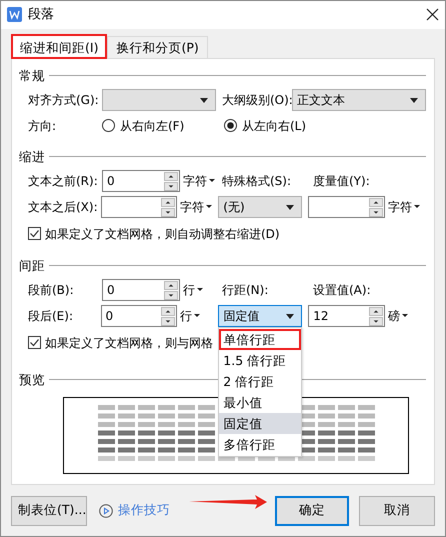 The height and width of the screenshot is (537, 446). I want to click on field-label: 段后(E):, so click(51, 316).